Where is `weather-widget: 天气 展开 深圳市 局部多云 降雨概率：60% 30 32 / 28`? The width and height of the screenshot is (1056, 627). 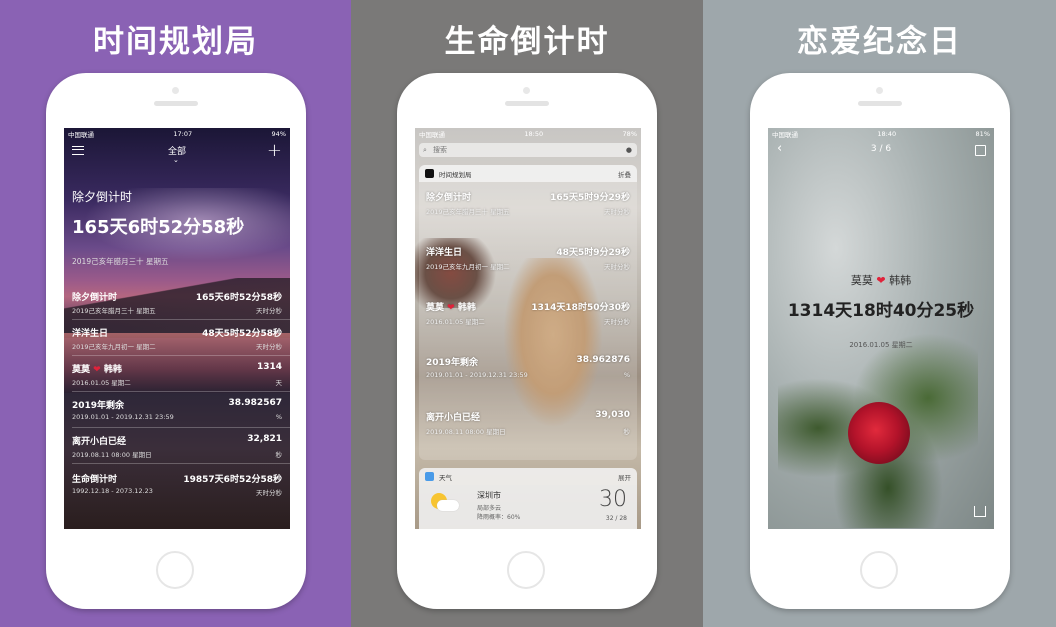
weather-widget: 天气 展开 深圳市 局部多云 降雨概率：60% 30 32 / 28 is located at coordinates (528, 498).